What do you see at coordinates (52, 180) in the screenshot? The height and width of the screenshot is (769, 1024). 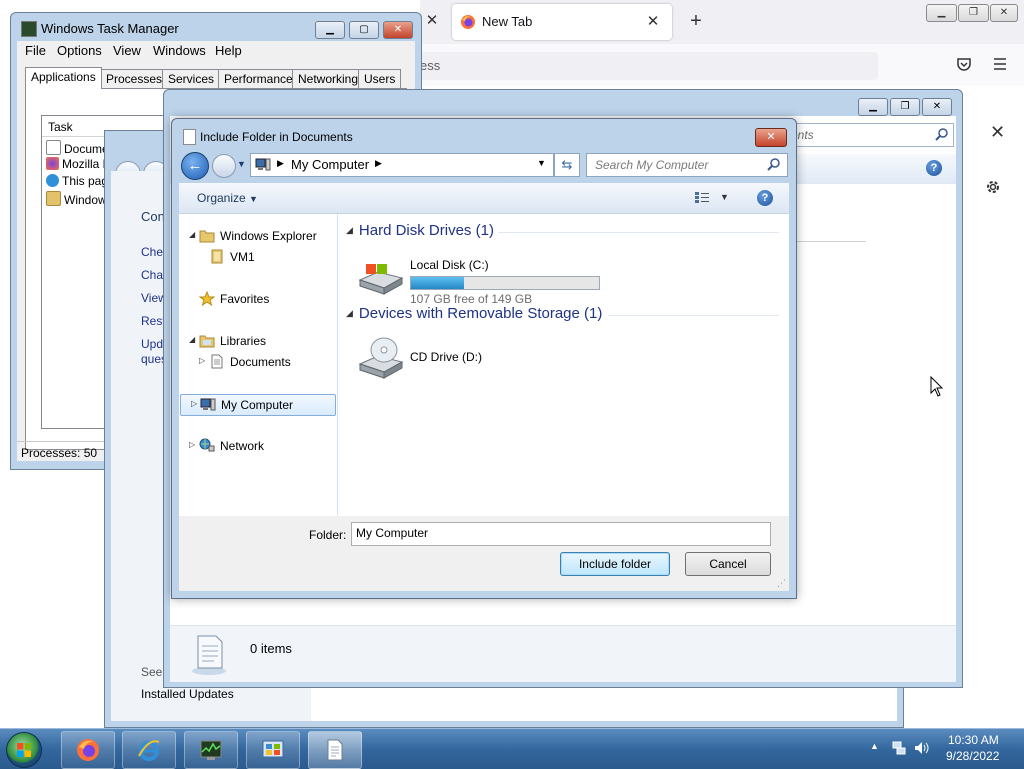 I see `internet-explorer-icon` at bounding box center [52, 180].